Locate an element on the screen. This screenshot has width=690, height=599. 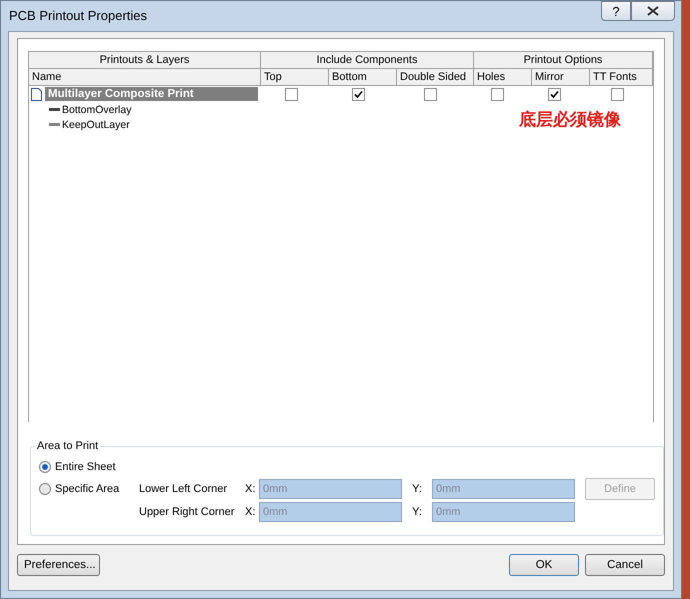
column-group-header: Printouts & Layers is located at coordinates (145, 60).